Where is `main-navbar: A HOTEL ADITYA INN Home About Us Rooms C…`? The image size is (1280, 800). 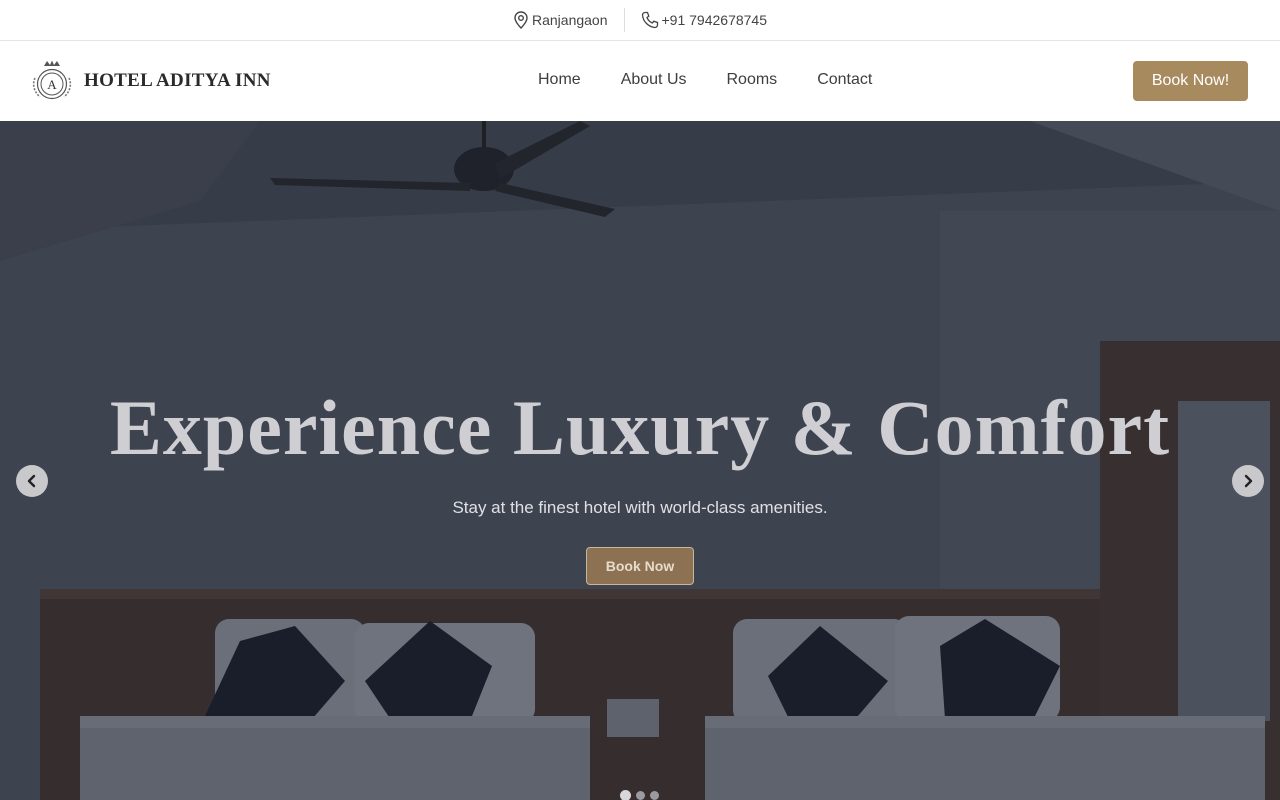 main-navbar: A HOTEL ADITYA INN Home About Us Rooms C… is located at coordinates (640, 81).